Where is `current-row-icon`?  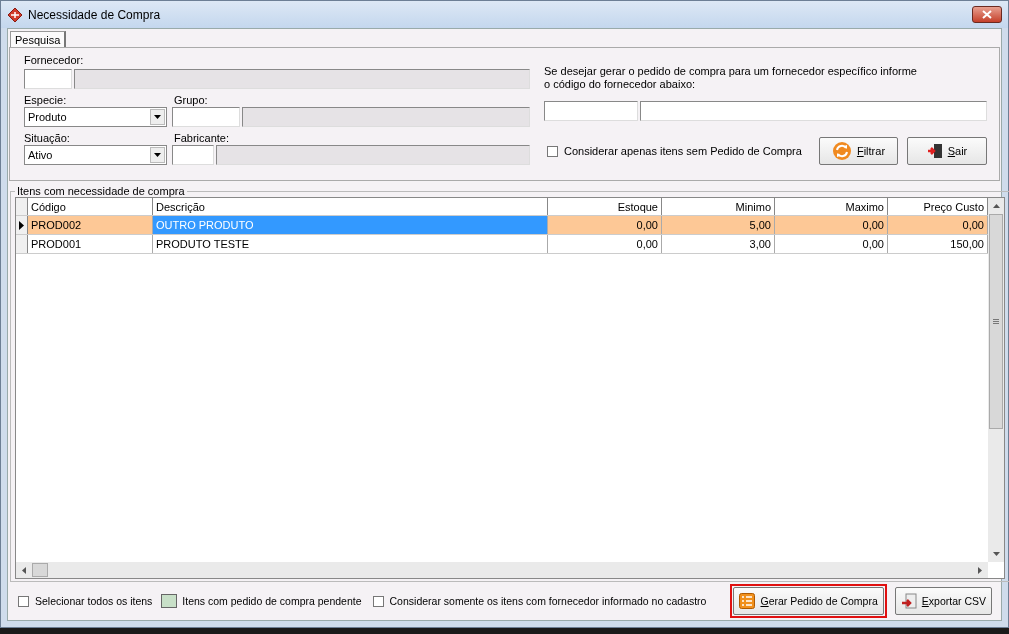 current-row-icon is located at coordinates (21, 225).